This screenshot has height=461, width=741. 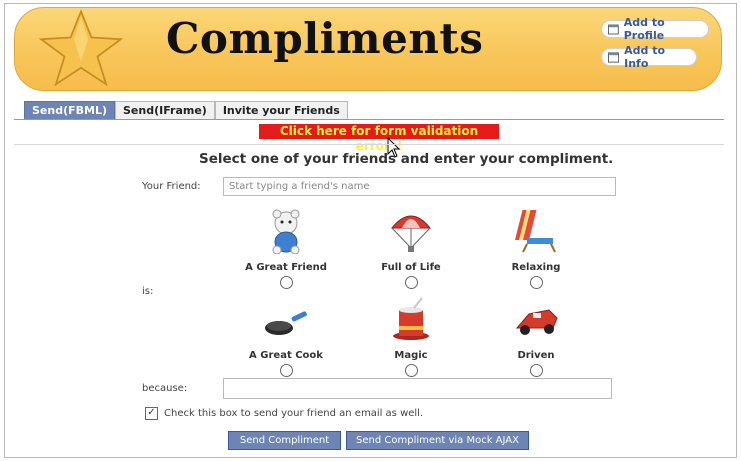 I want to click on add-to-profile-label: Add to Profile, so click(x=644, y=29).